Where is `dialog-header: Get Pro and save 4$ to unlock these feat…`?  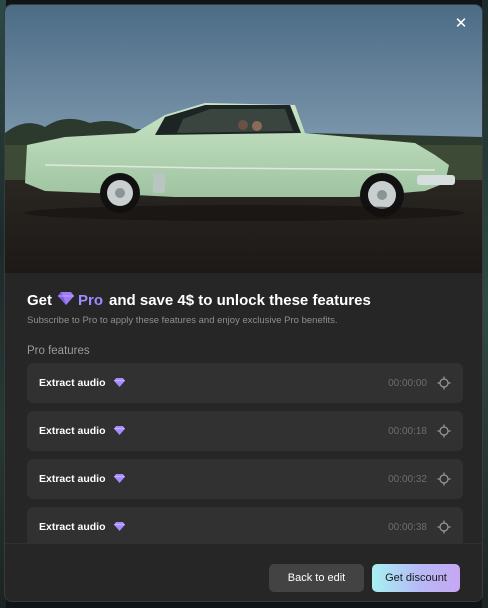
dialog-header: Get Pro and save 4$ to unlock these feat… is located at coordinates (247, 324).